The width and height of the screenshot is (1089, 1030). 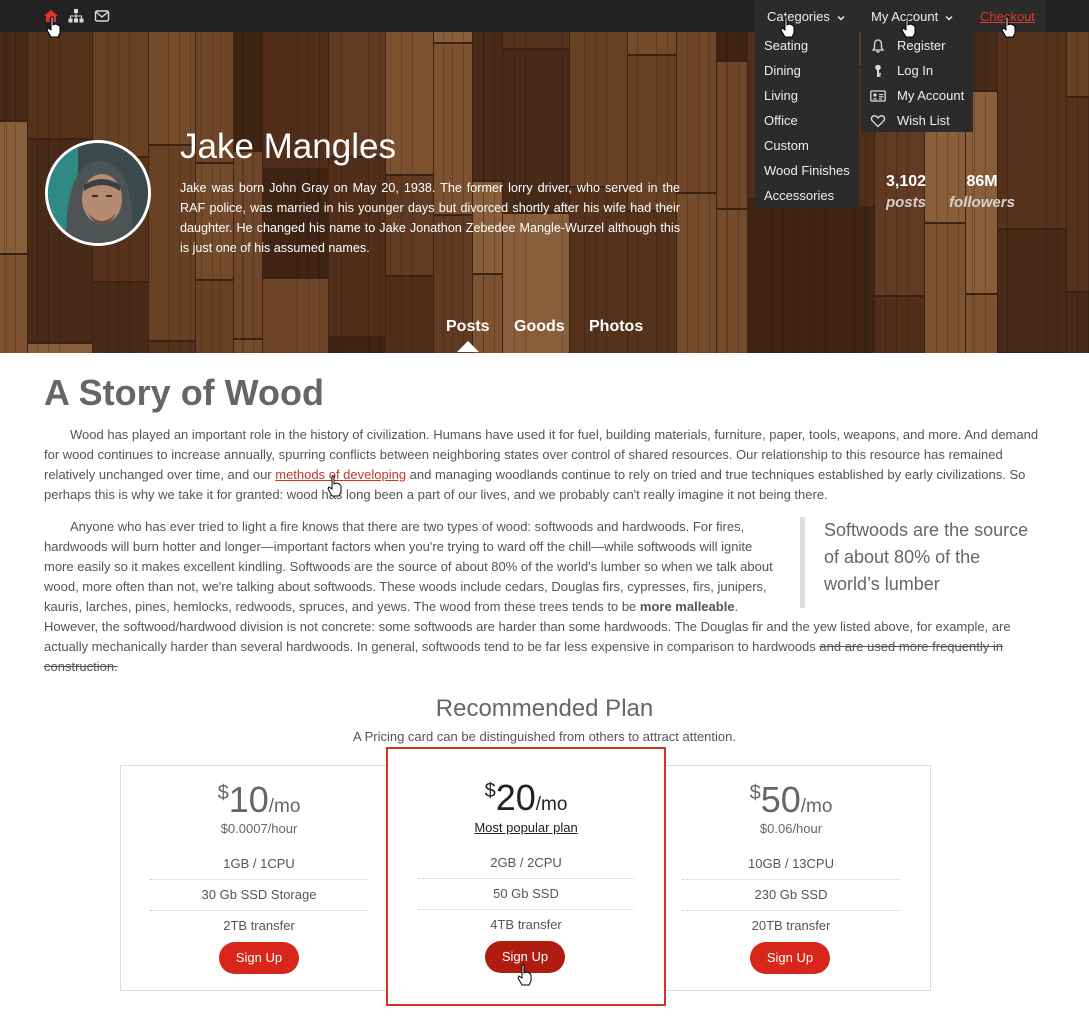 What do you see at coordinates (782, 70) in the screenshot?
I see `category-item-dining: Dining` at bounding box center [782, 70].